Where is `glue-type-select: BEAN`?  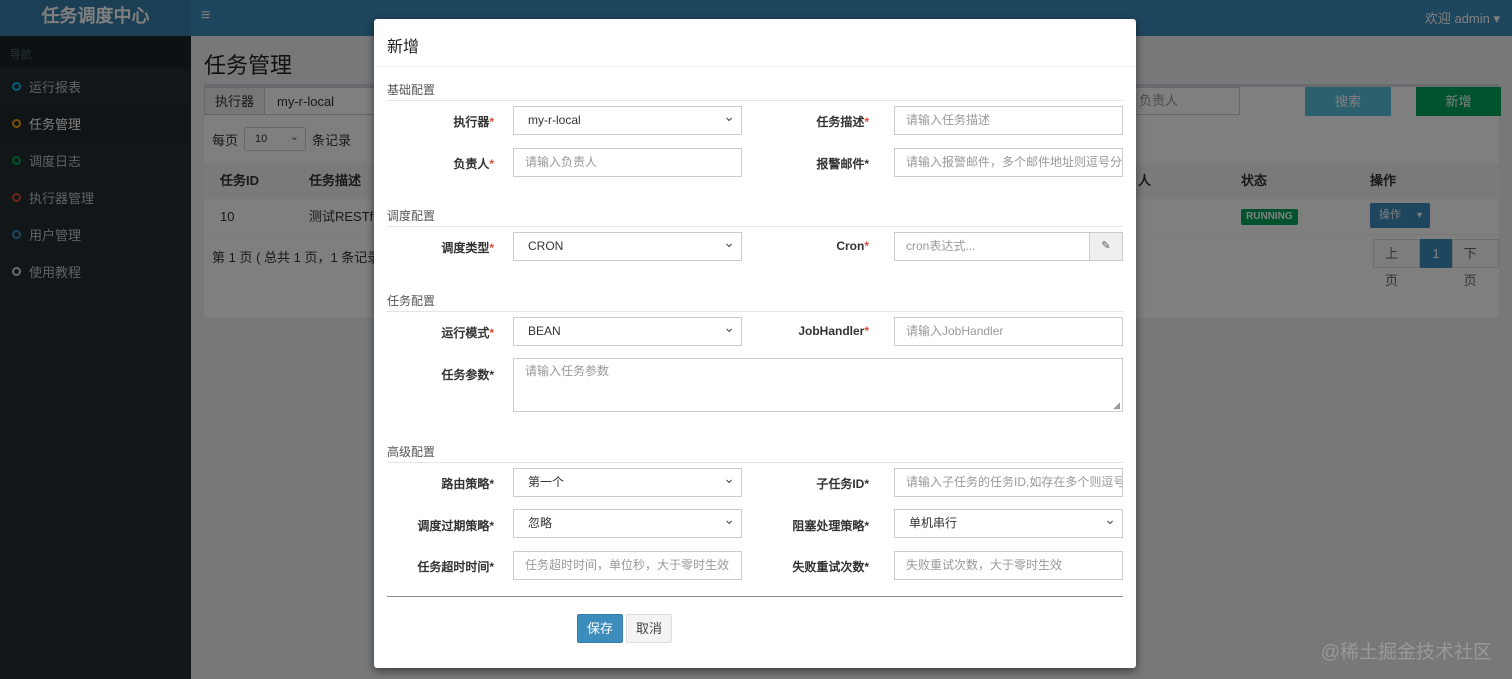
glue-type-select: BEAN is located at coordinates (627, 331).